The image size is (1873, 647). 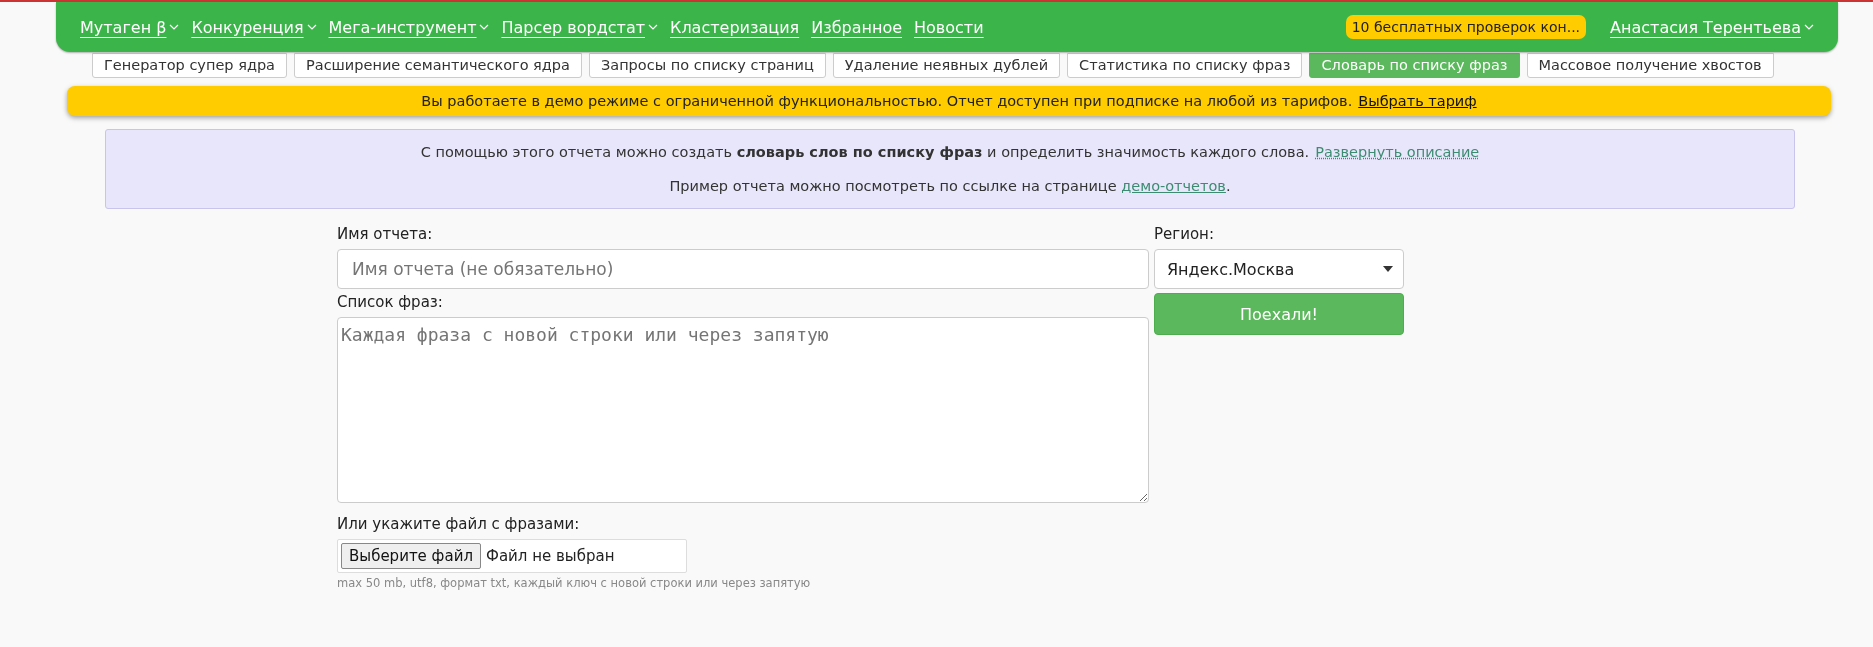 What do you see at coordinates (949, 27) in the screenshot?
I see `nav-link: Новости` at bounding box center [949, 27].